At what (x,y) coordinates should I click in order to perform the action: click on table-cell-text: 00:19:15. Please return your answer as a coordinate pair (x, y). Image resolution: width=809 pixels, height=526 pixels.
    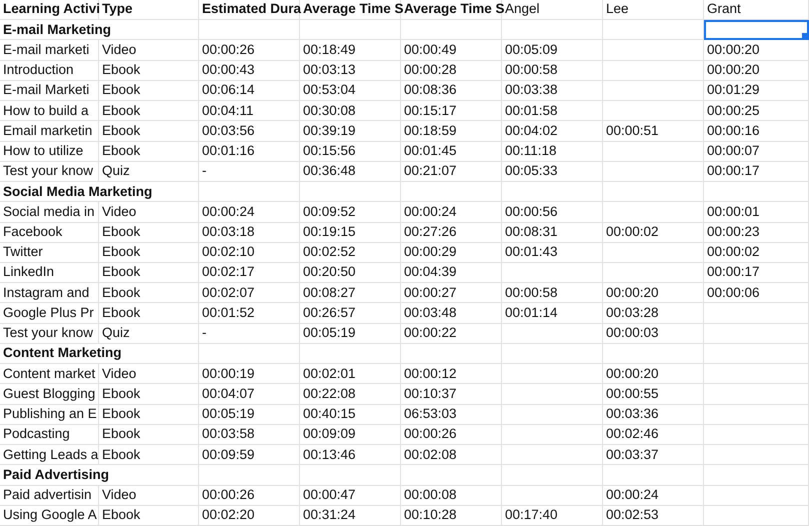
    Looking at the image, I should click on (329, 232).